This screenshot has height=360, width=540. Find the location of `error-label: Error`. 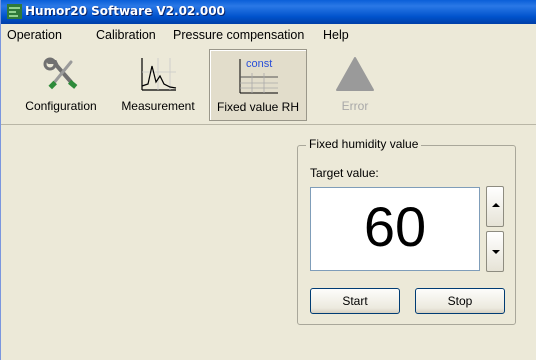

error-label: Error is located at coordinates (355, 106).